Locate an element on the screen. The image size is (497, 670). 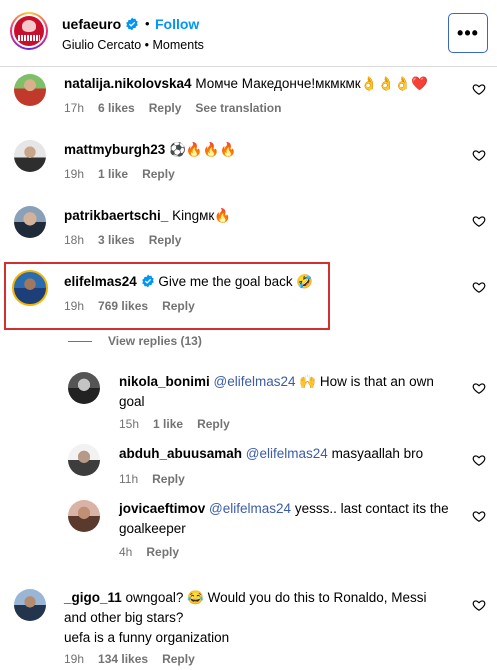
header-divider is located at coordinates (248, 66).